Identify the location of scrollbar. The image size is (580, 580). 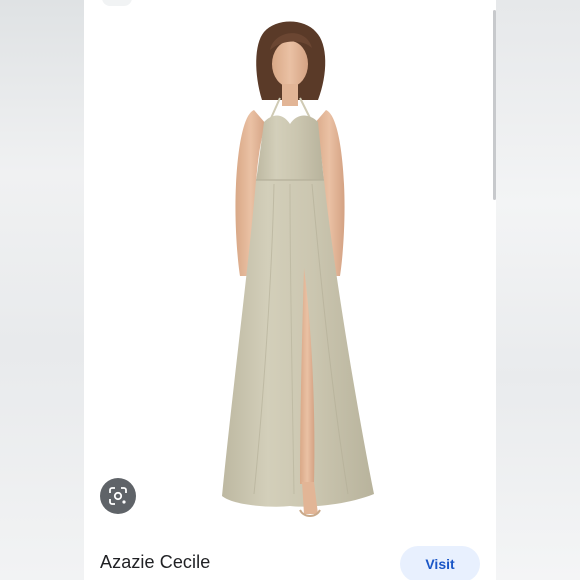
(494, 105).